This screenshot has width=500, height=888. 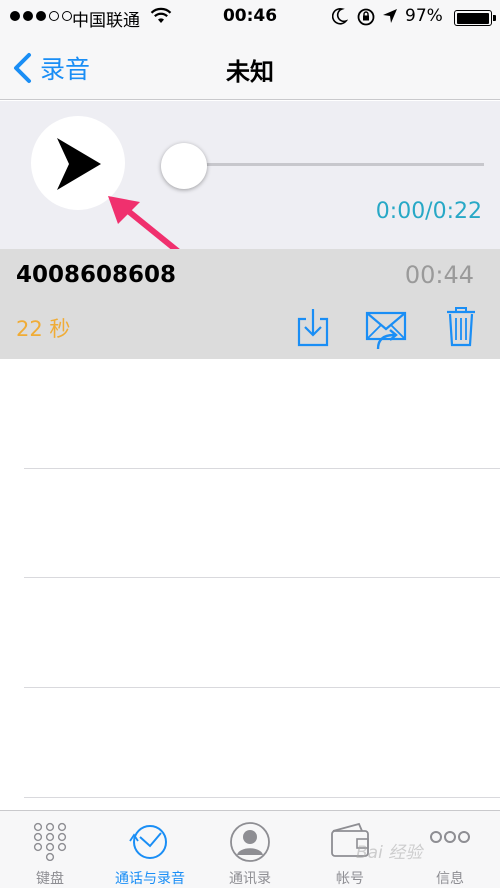 I want to click on tab-label: 键盘, so click(x=50, y=879).